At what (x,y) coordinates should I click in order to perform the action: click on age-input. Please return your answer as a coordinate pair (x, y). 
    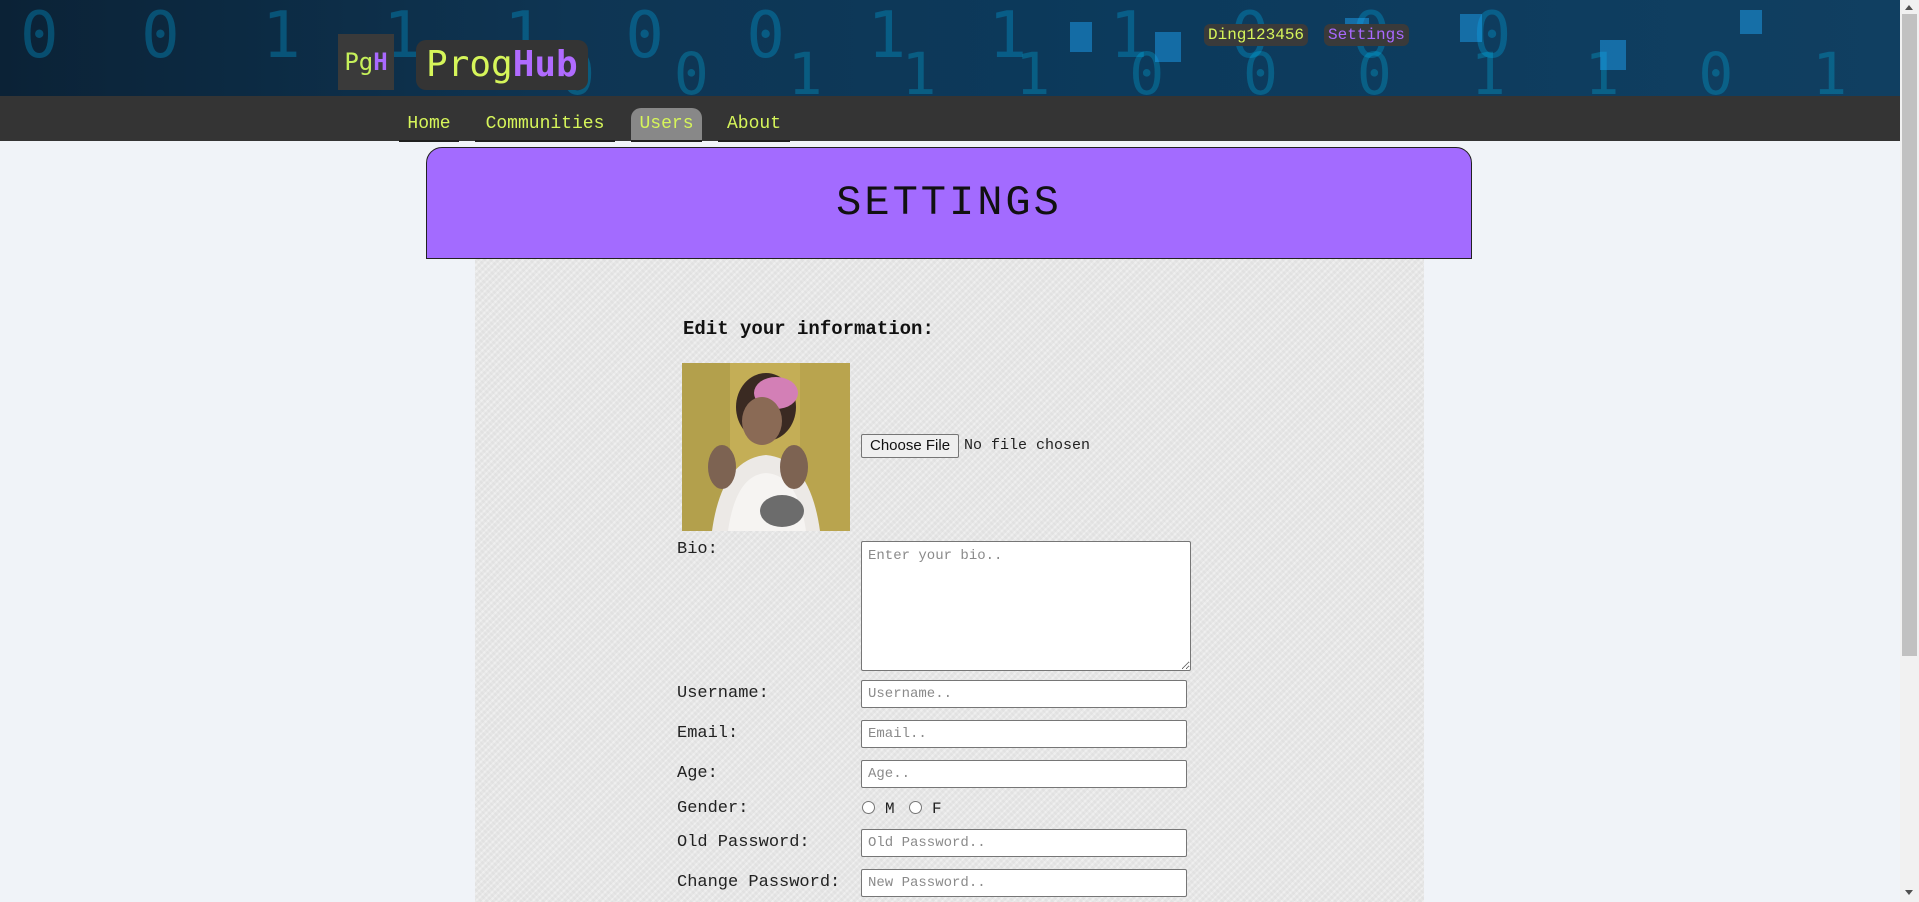
    Looking at the image, I should click on (1024, 774).